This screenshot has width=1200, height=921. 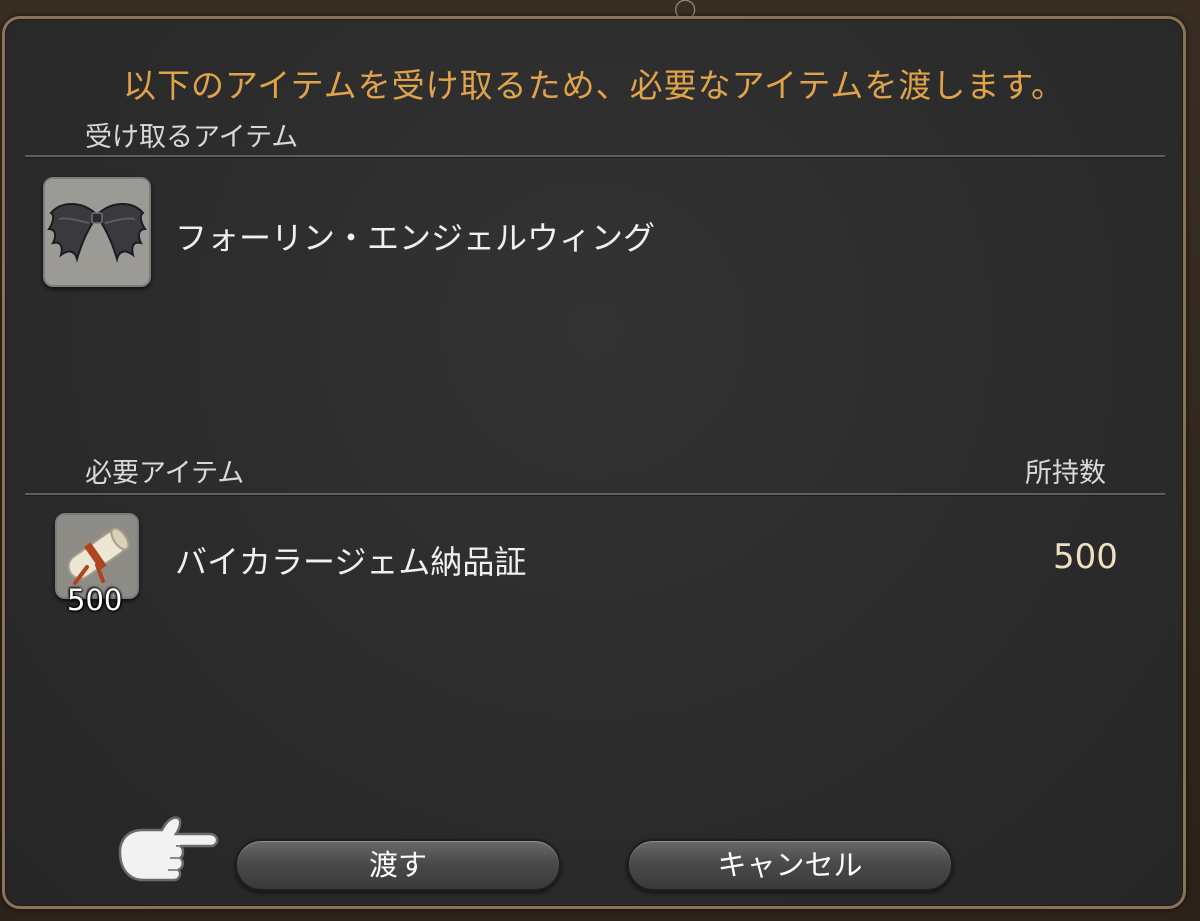 I want to click on cancel-button: キャンセル, so click(x=790, y=865).